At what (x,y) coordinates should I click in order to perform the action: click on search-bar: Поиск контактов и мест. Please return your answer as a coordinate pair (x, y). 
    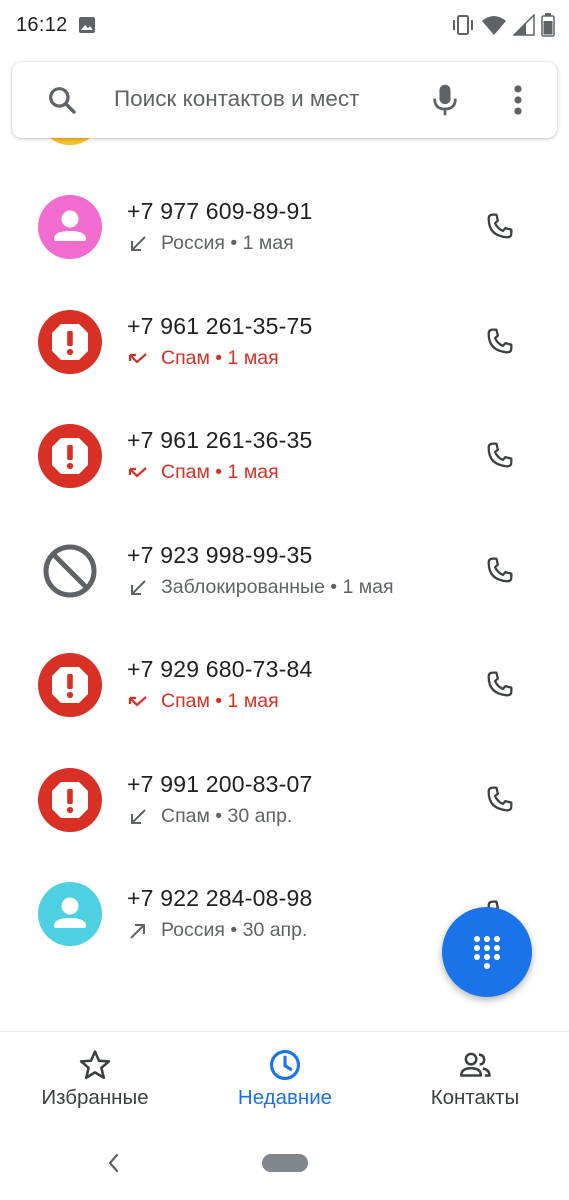
    Looking at the image, I should click on (284, 100).